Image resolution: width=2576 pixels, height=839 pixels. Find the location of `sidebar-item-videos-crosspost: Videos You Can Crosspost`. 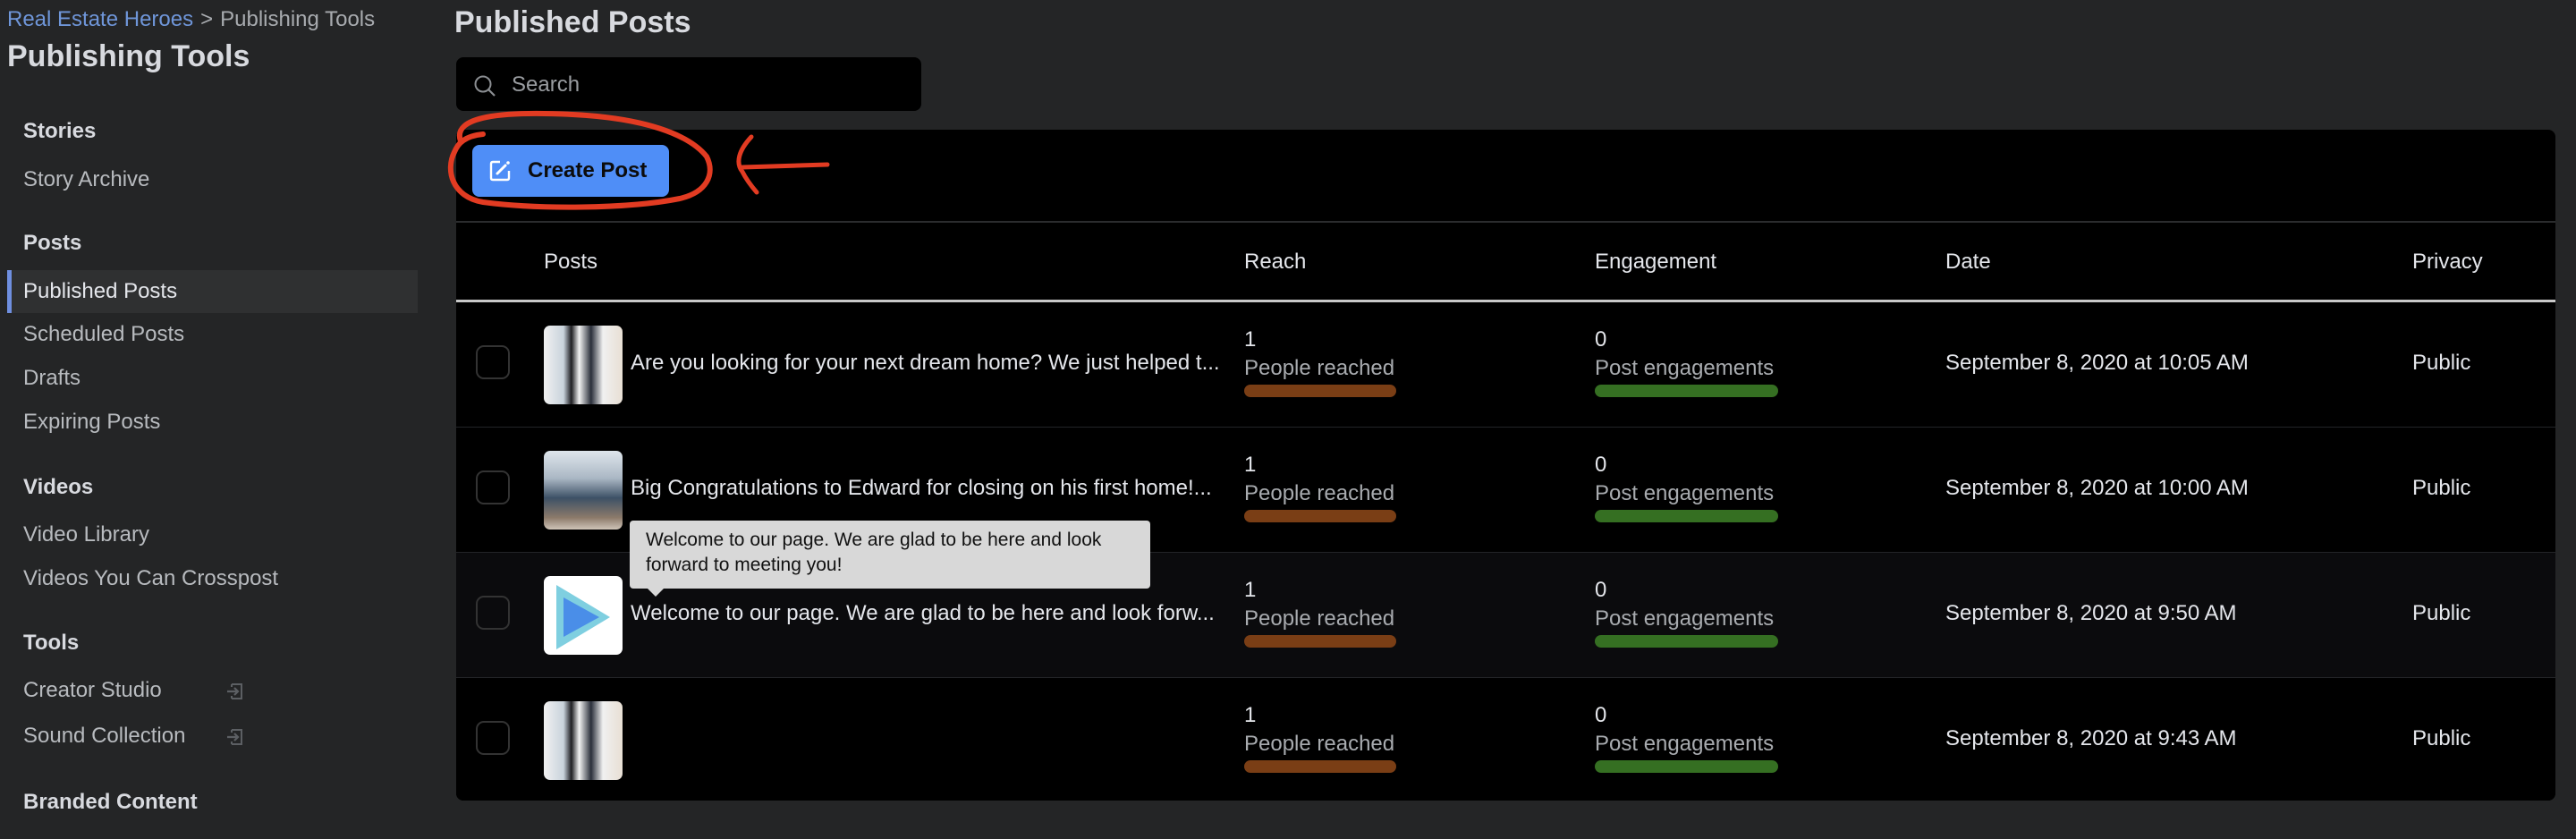

sidebar-item-videos-crosspost: Videos You Can Crosspost is located at coordinates (212, 578).